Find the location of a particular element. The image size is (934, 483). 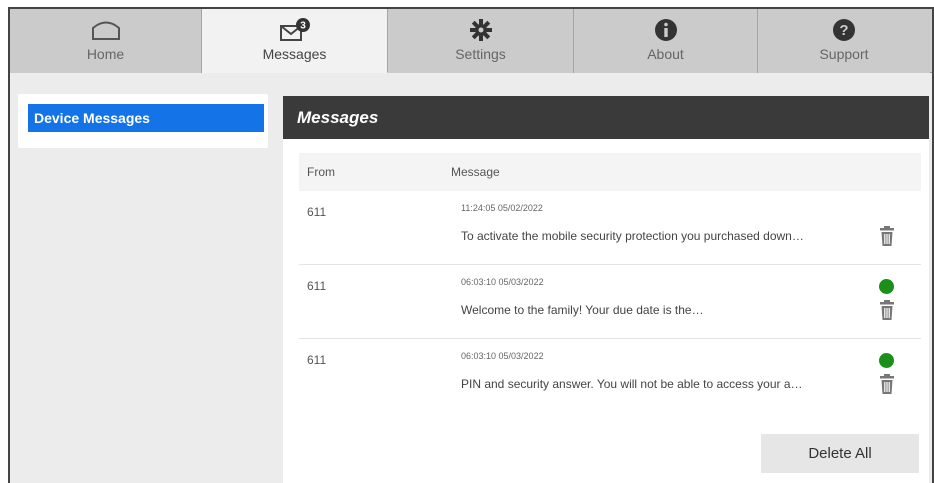

tab-messages: 3 Messages is located at coordinates (295, 41).